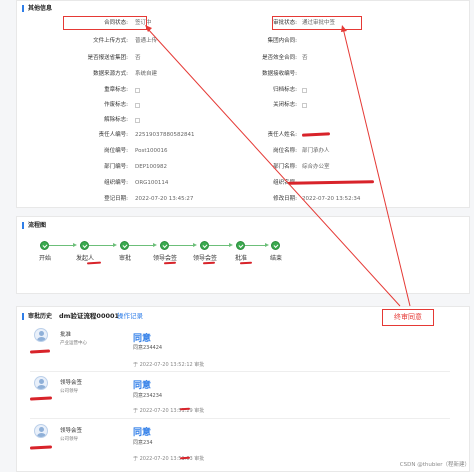  I want to click on org-name-label: 组织名称:, so click(285, 183).